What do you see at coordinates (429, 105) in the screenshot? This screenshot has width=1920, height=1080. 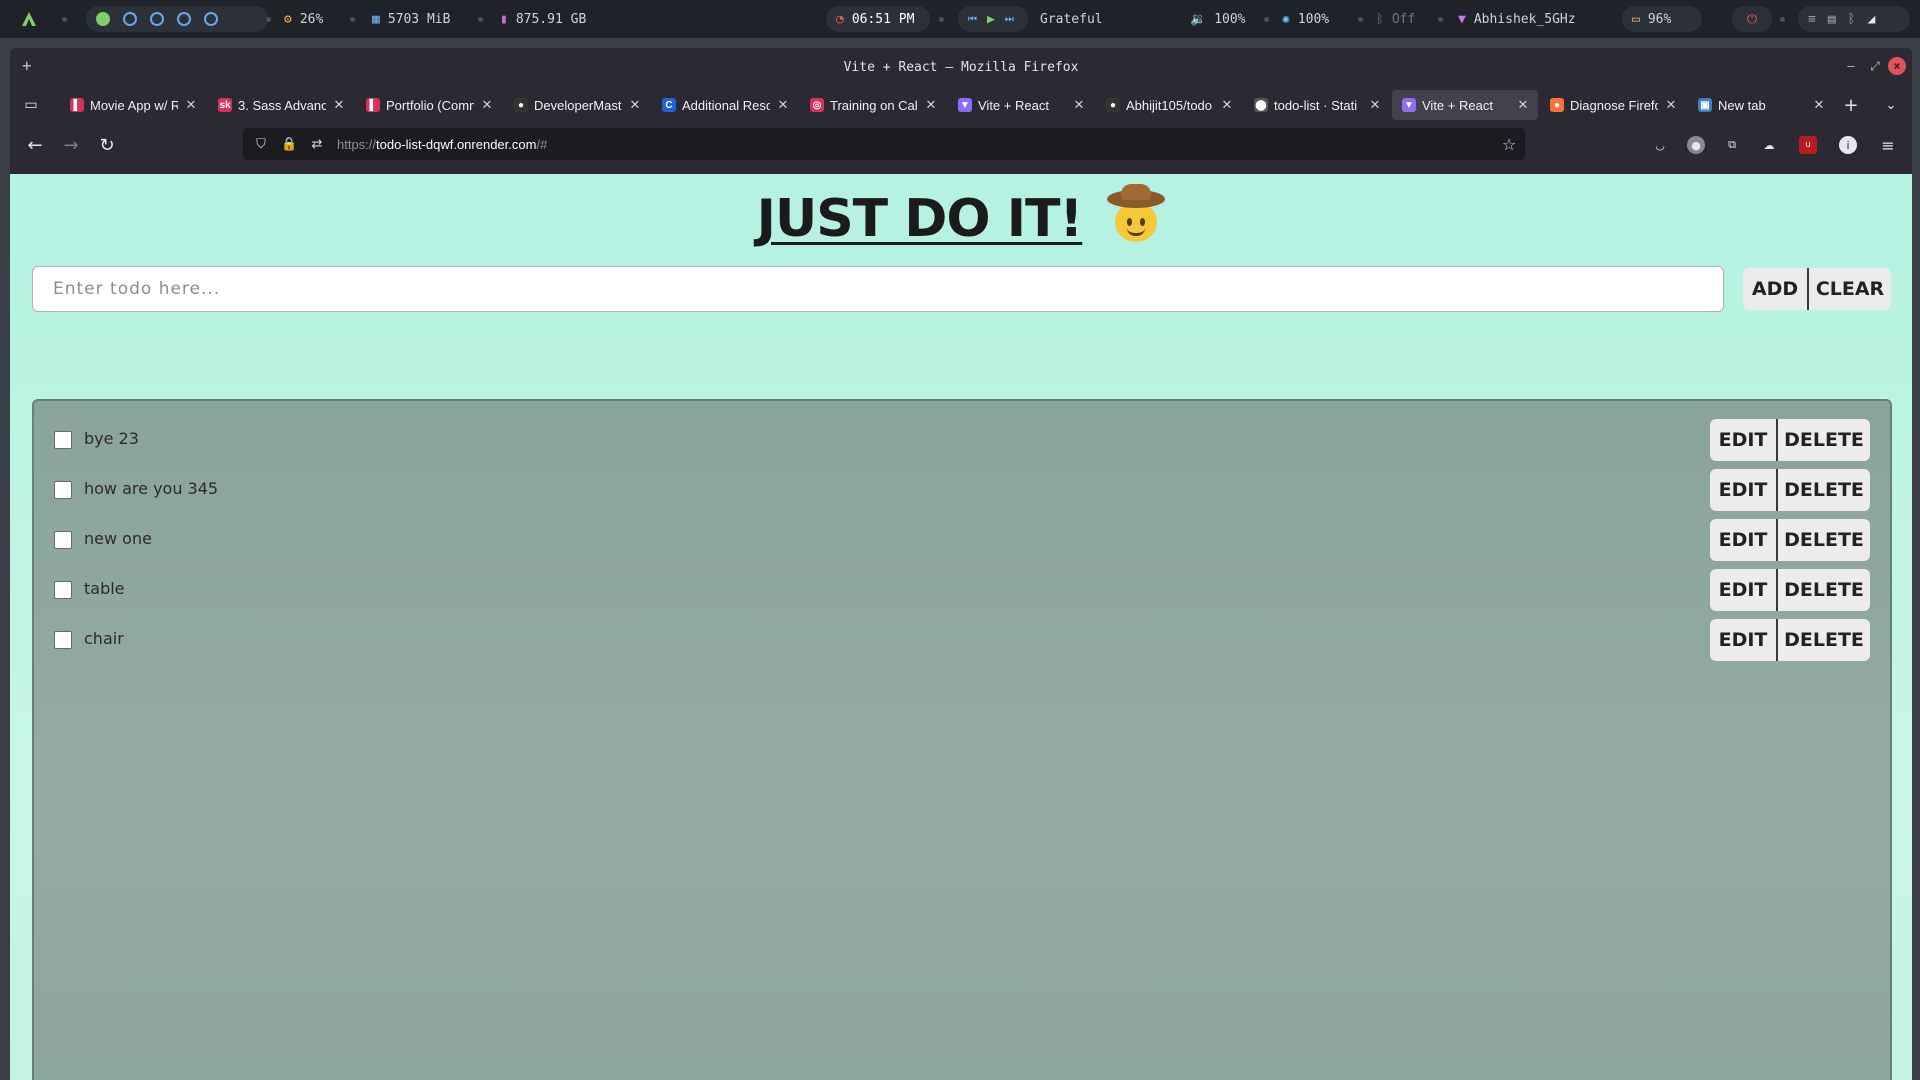 I see `tab-3: ▌ Portfolio (Comm ✕` at bounding box center [429, 105].